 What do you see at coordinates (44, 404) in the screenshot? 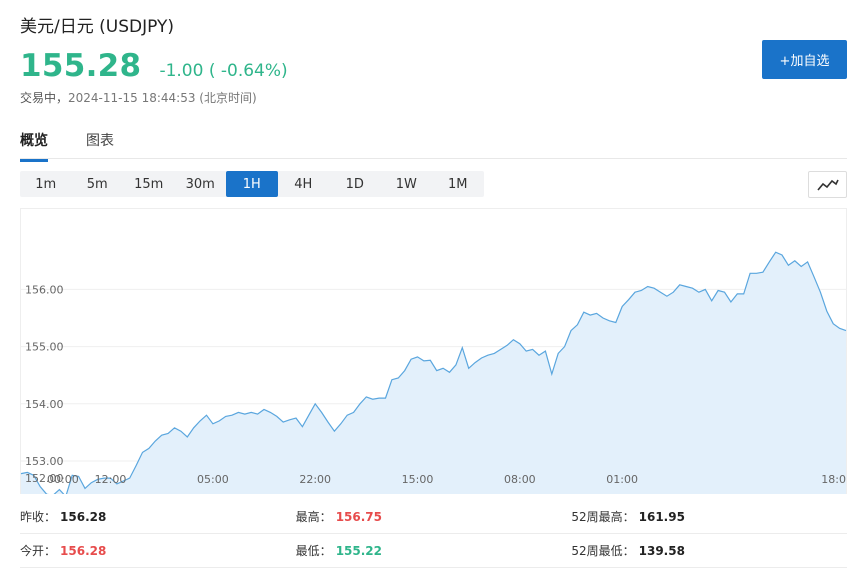
I see `y-tick-label: 154.00` at bounding box center [44, 404].